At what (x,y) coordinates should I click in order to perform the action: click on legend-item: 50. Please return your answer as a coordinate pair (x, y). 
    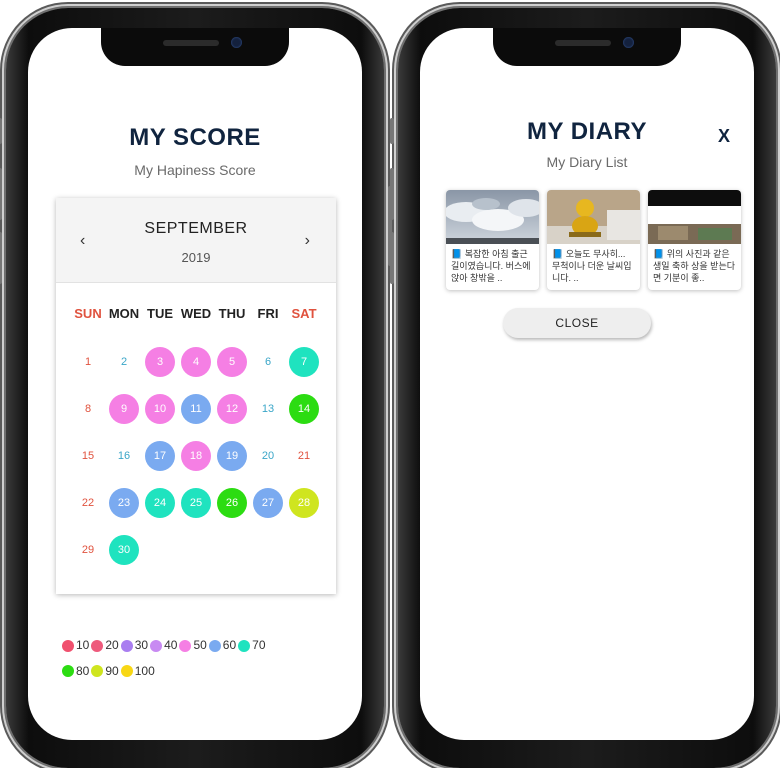
    Looking at the image, I should click on (193, 645).